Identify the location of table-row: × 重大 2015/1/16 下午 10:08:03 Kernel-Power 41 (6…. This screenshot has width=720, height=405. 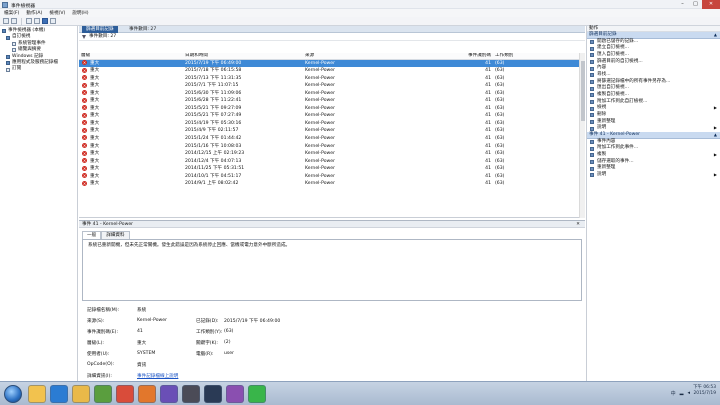
(329, 147).